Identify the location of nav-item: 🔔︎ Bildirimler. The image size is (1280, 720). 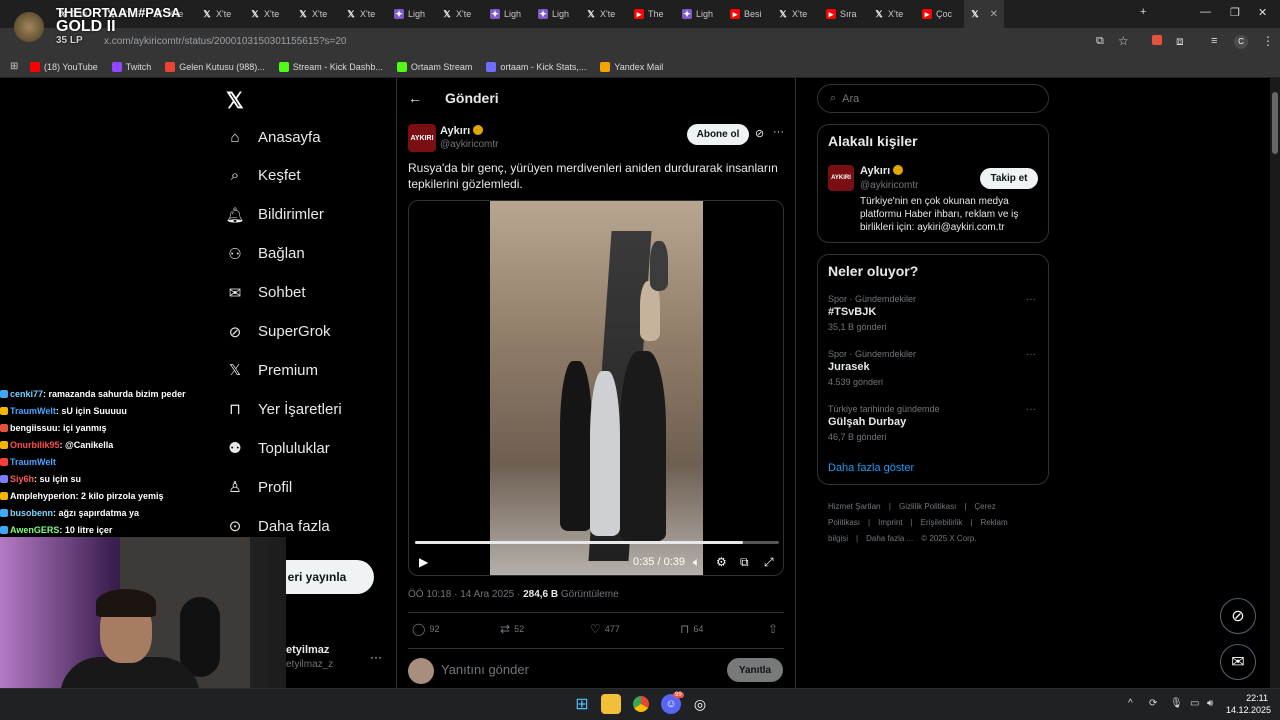
(274, 215).